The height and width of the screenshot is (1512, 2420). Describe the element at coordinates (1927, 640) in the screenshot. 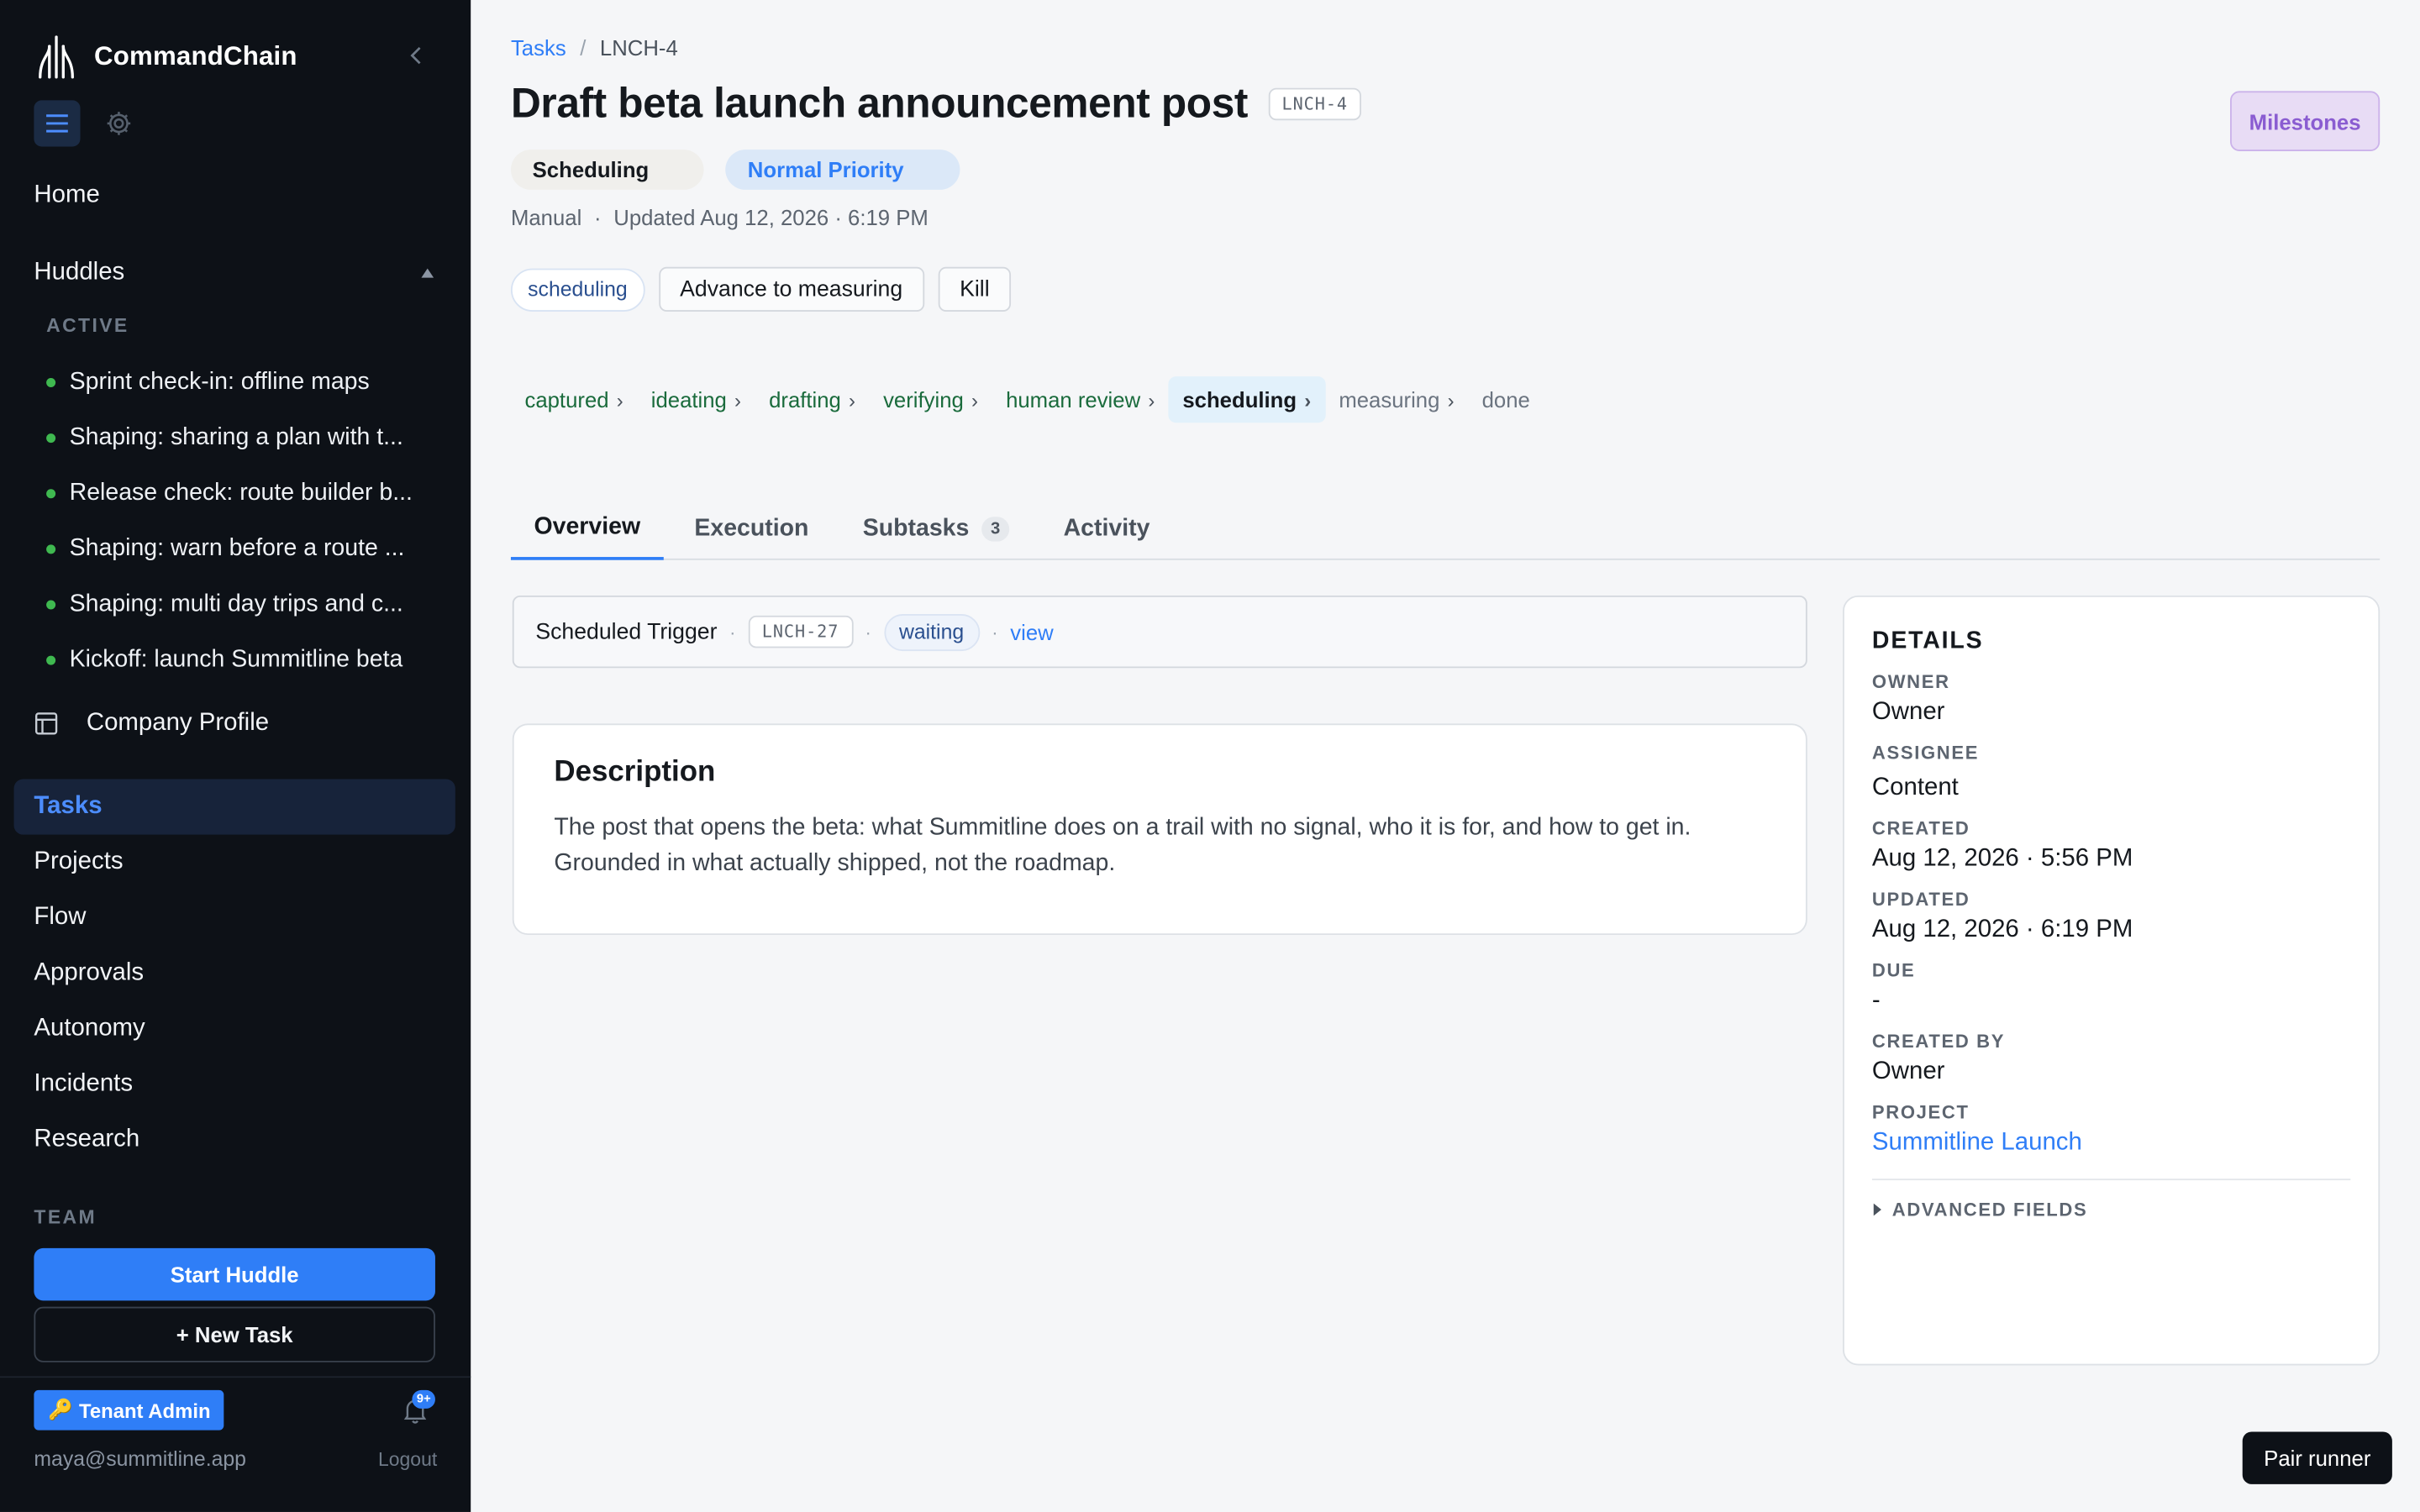

I see `details-heading: DETAILS` at that location.